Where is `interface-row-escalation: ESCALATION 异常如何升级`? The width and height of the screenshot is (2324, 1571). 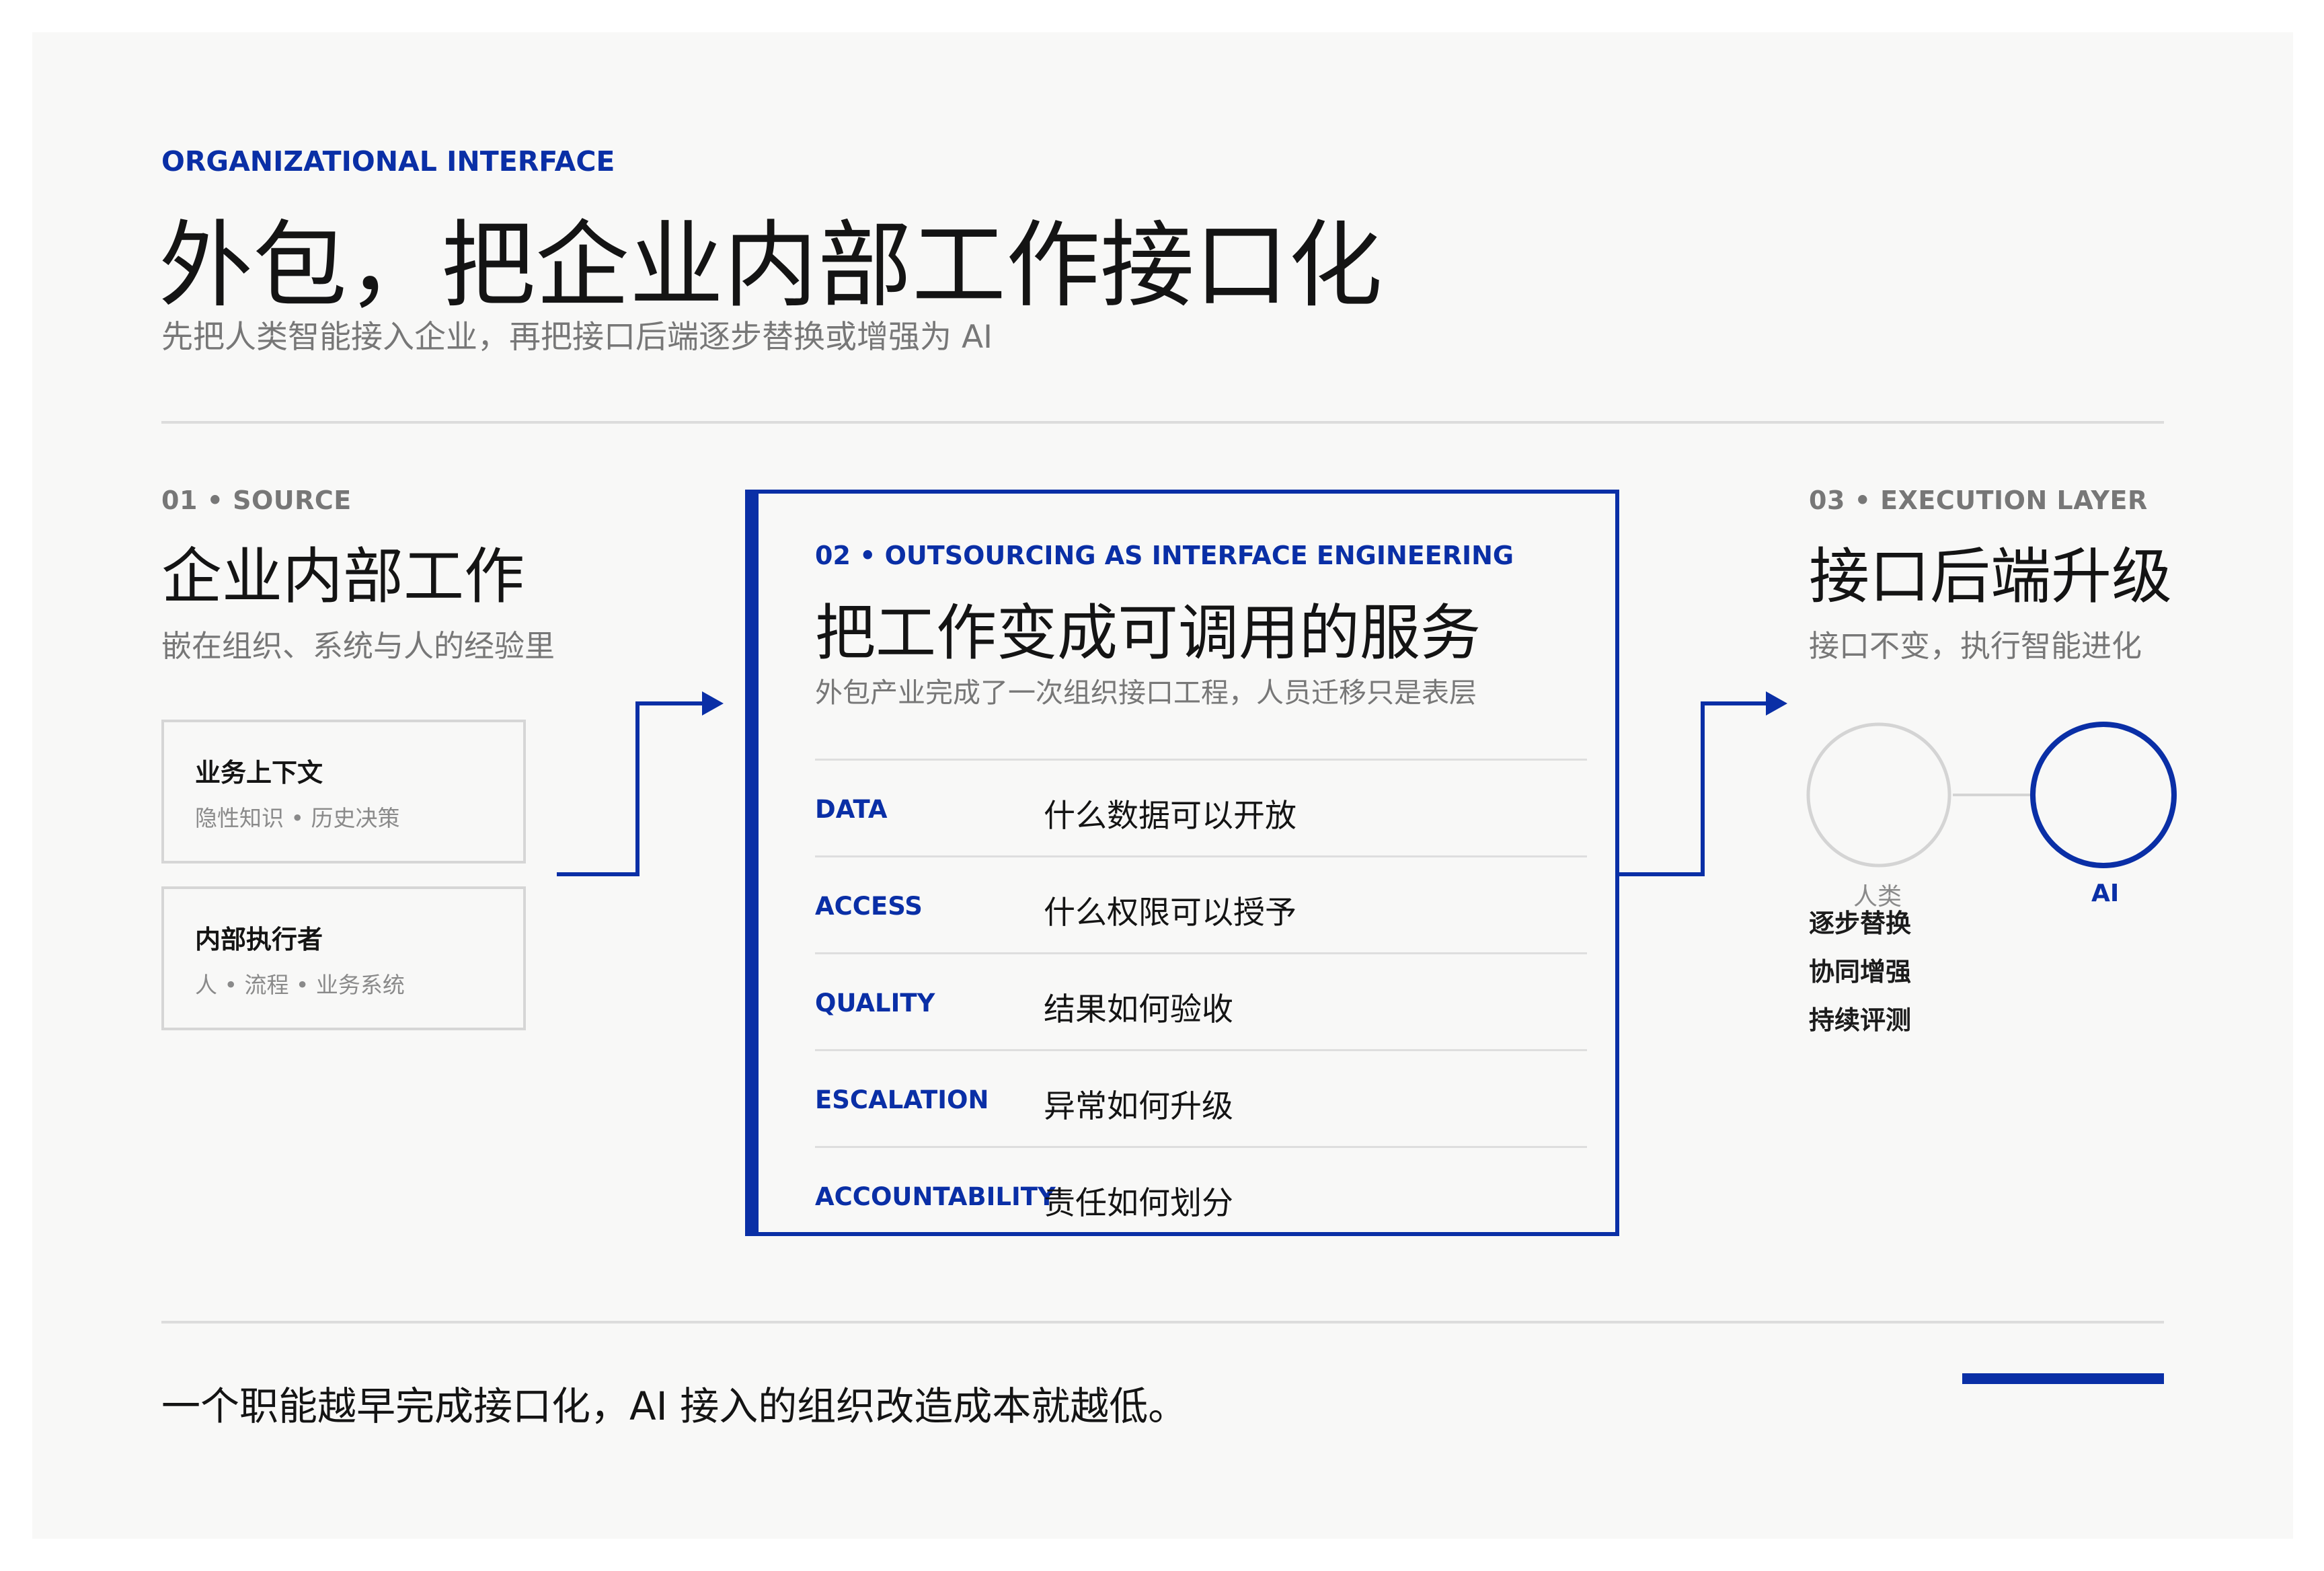 interface-row-escalation: ESCALATION 异常如何升级 is located at coordinates (1201, 1097).